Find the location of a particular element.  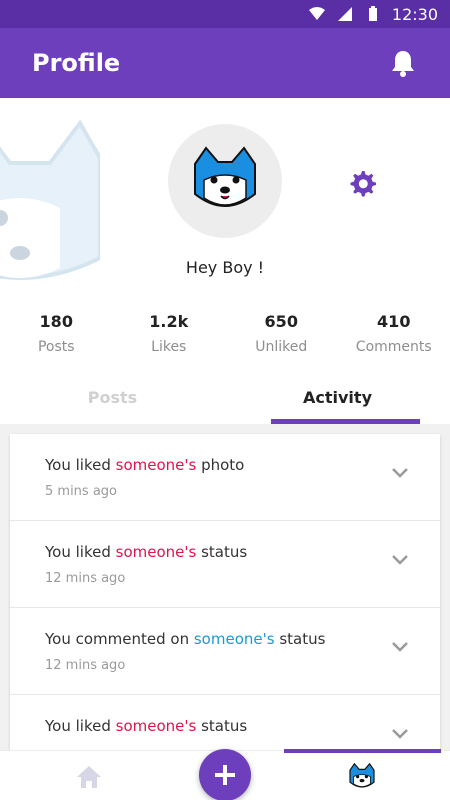

stat-label: Unliked is located at coordinates (281, 347).